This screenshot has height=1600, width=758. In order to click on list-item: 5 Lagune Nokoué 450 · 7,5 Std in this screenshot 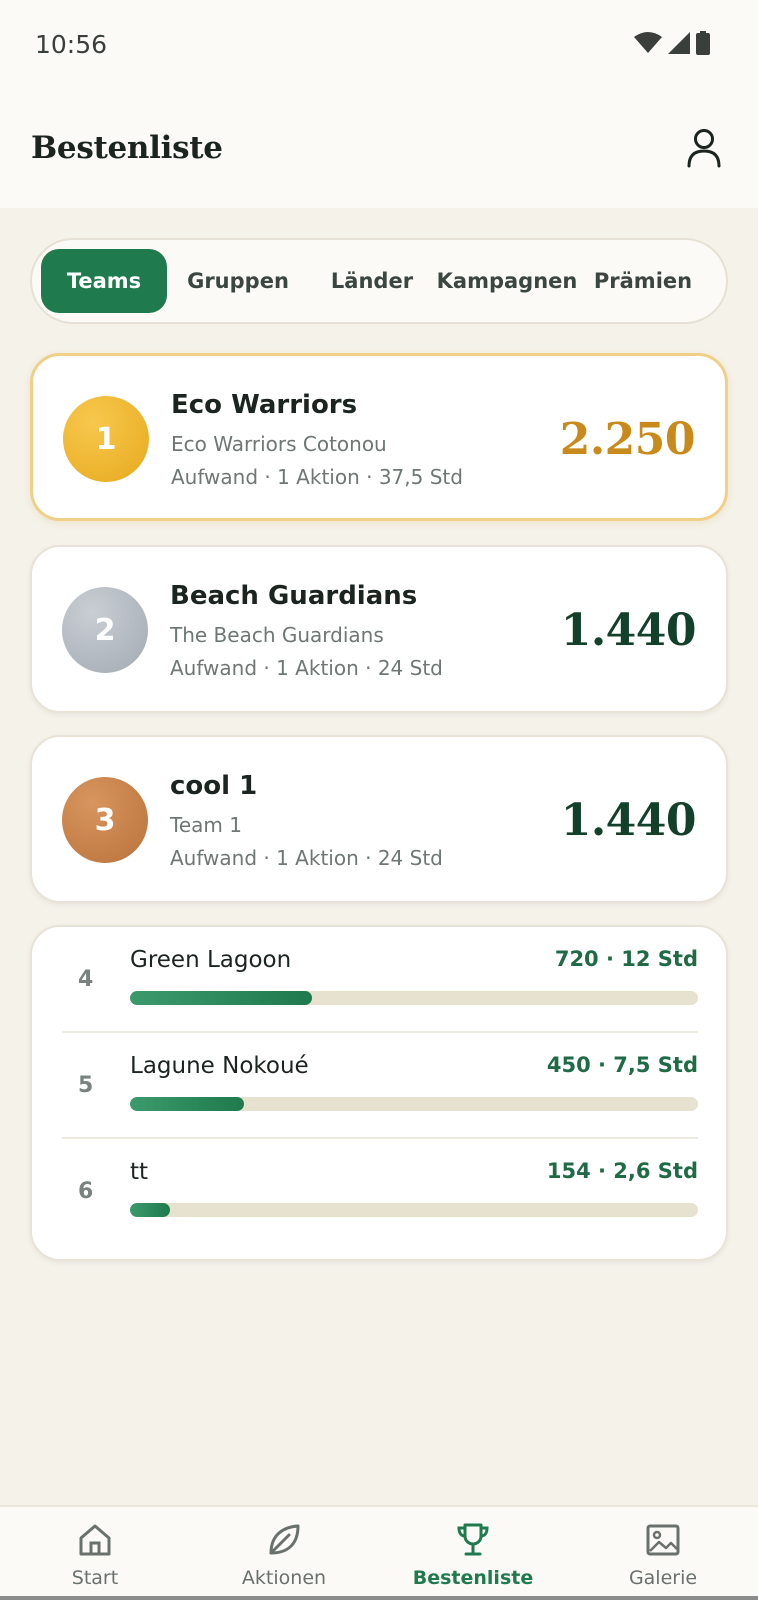, I will do `click(380, 1086)`.